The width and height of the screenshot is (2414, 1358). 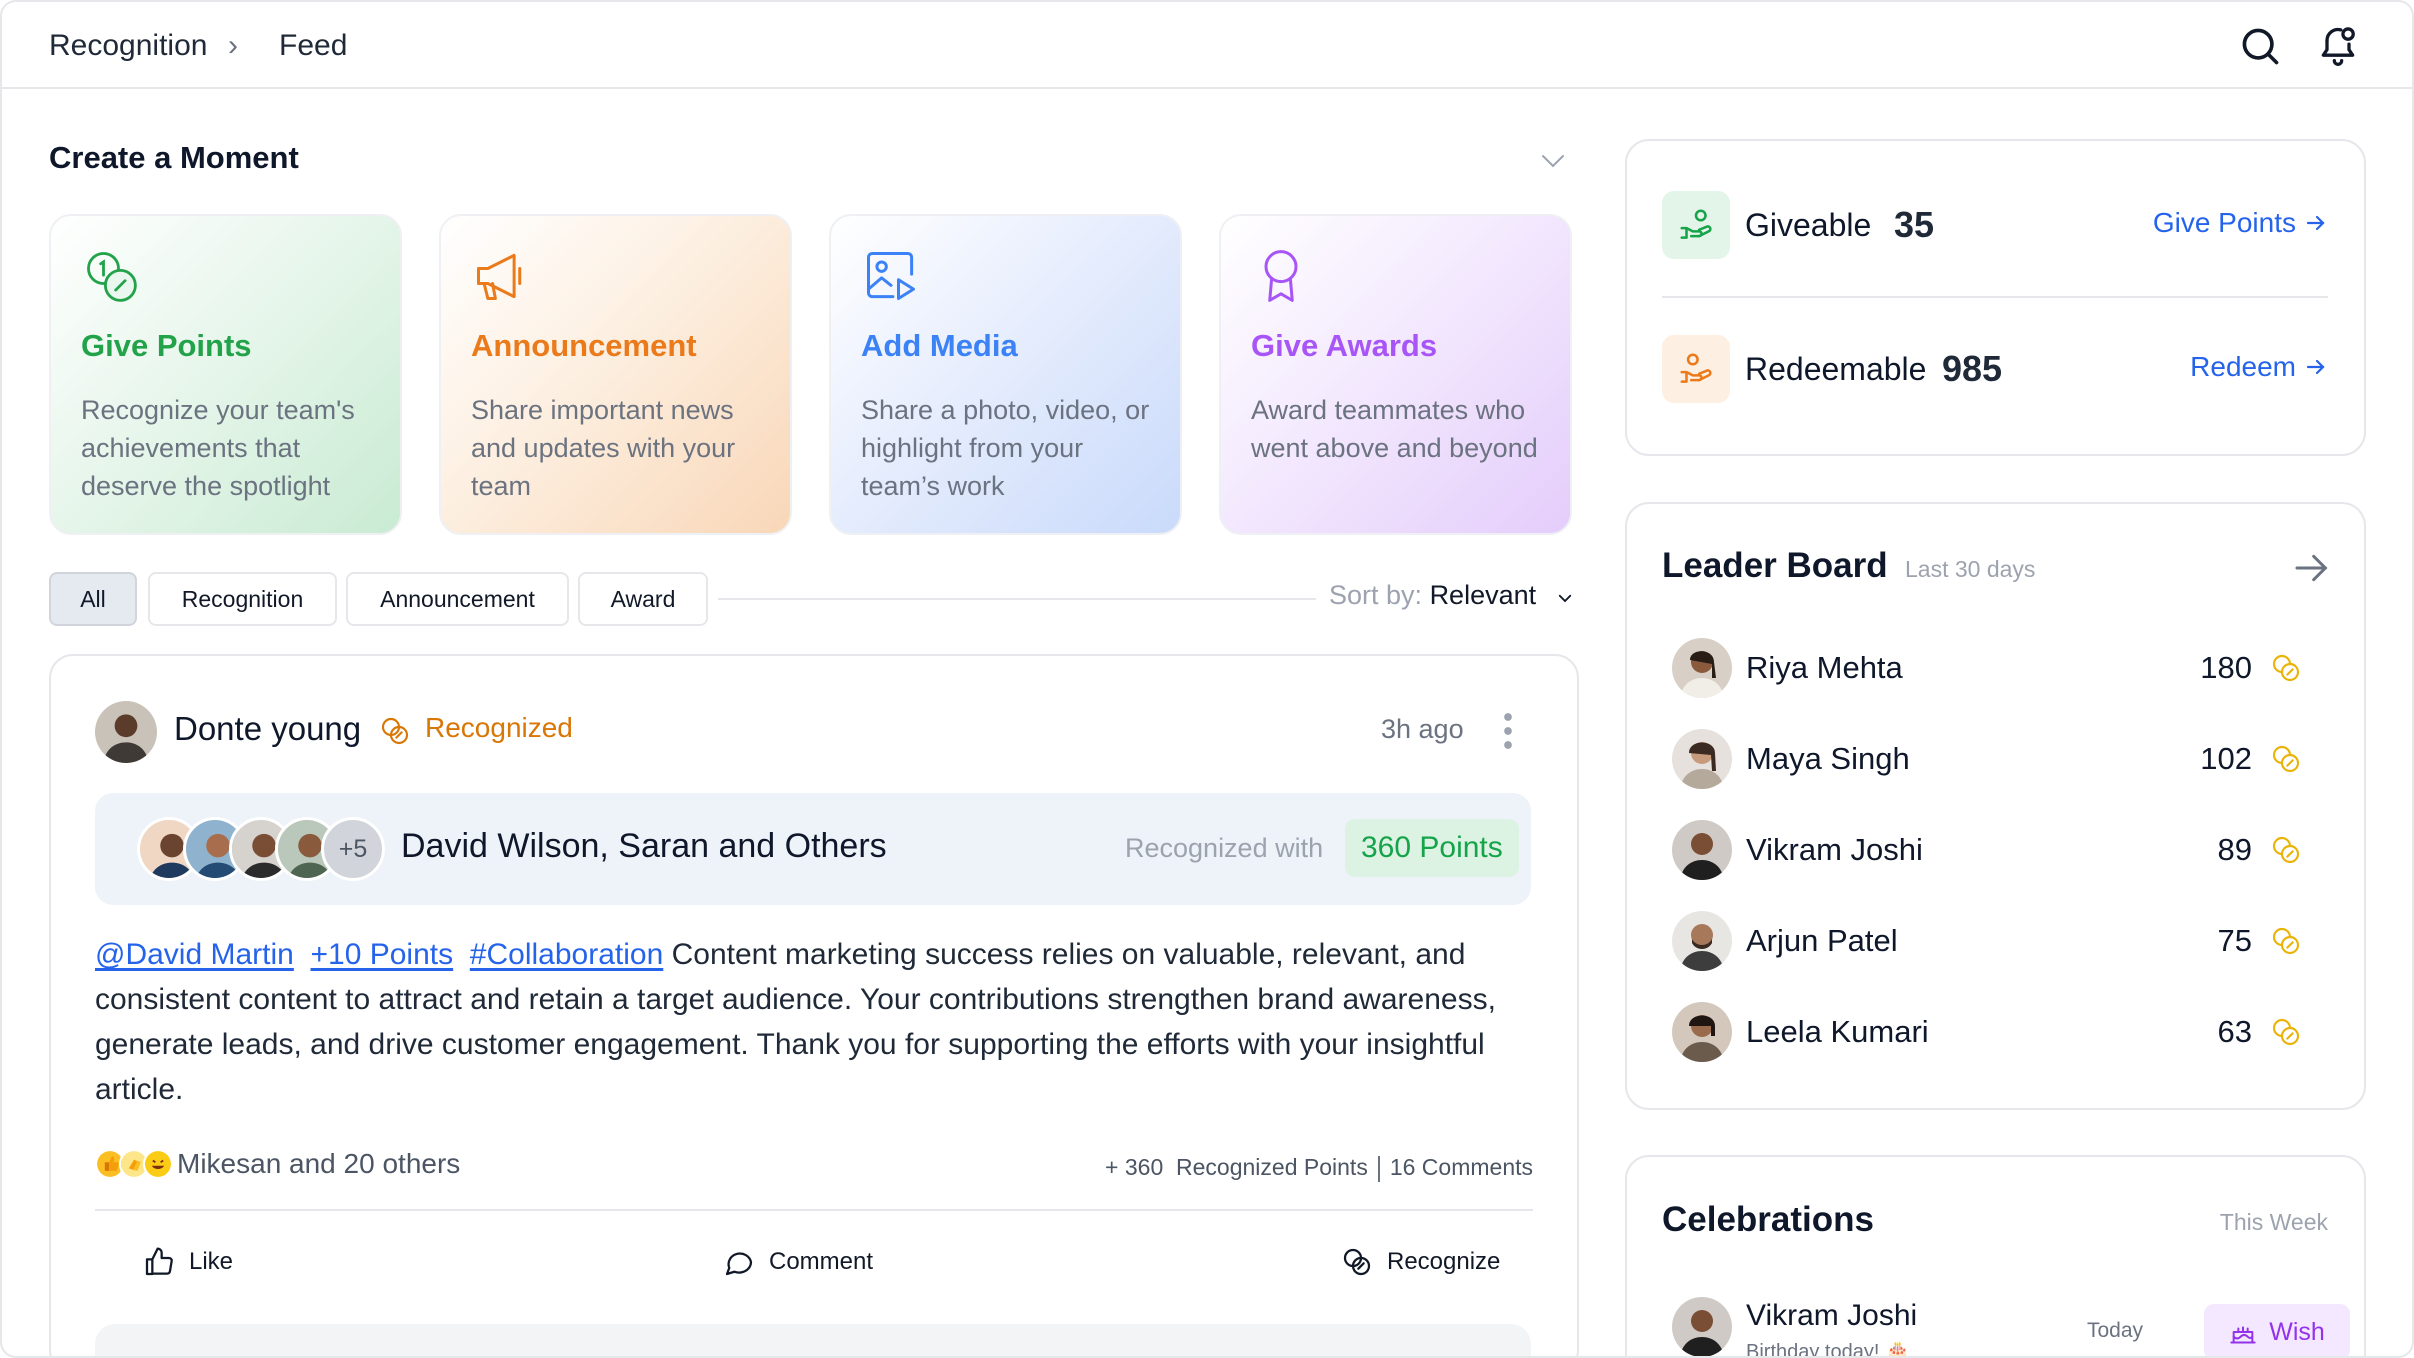 What do you see at coordinates (1997, 1034) in the screenshot?
I see `leaderboard-row: Leela Kumari 63` at bounding box center [1997, 1034].